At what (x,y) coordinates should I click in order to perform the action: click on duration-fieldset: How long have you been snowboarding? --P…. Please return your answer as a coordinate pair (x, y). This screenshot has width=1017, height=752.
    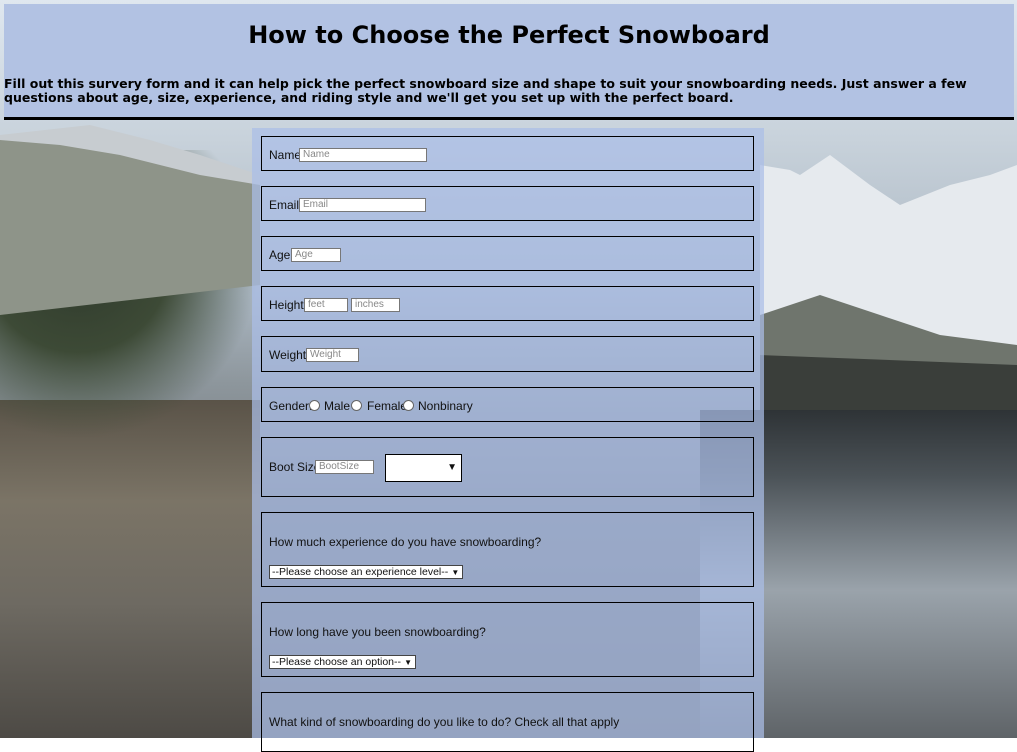
    Looking at the image, I should click on (507, 639).